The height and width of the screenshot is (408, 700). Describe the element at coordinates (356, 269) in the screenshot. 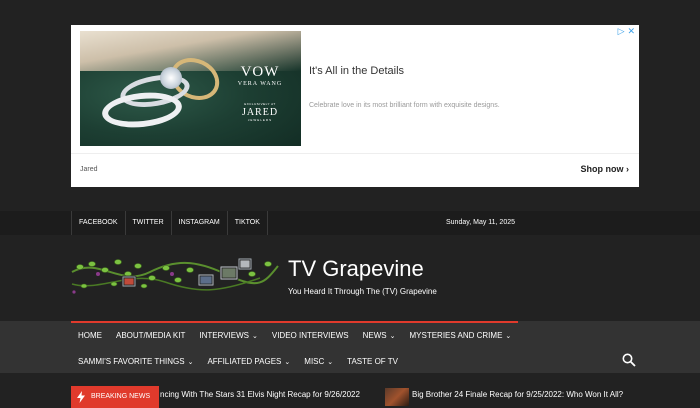

I see `site-title: TV Grapevine` at that location.